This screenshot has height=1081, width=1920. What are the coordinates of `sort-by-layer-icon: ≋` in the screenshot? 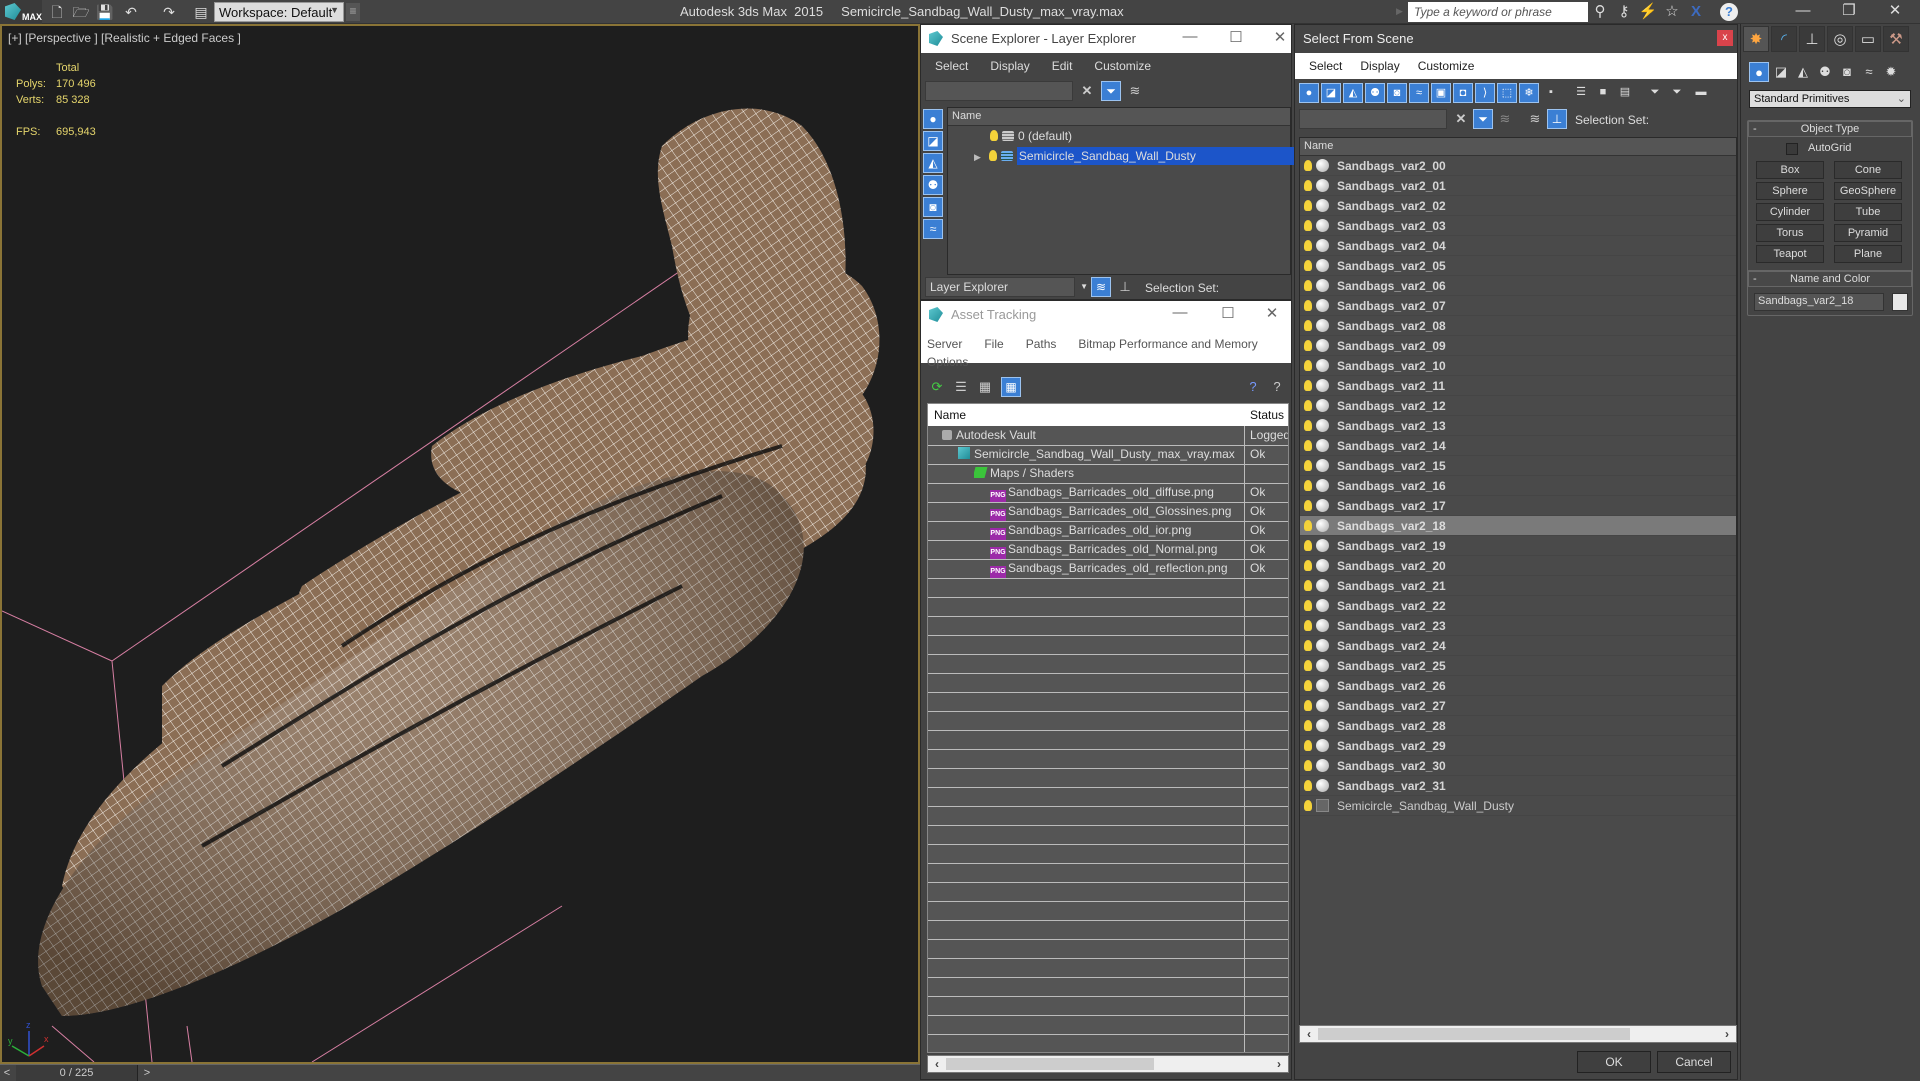 It's located at (1535, 119).